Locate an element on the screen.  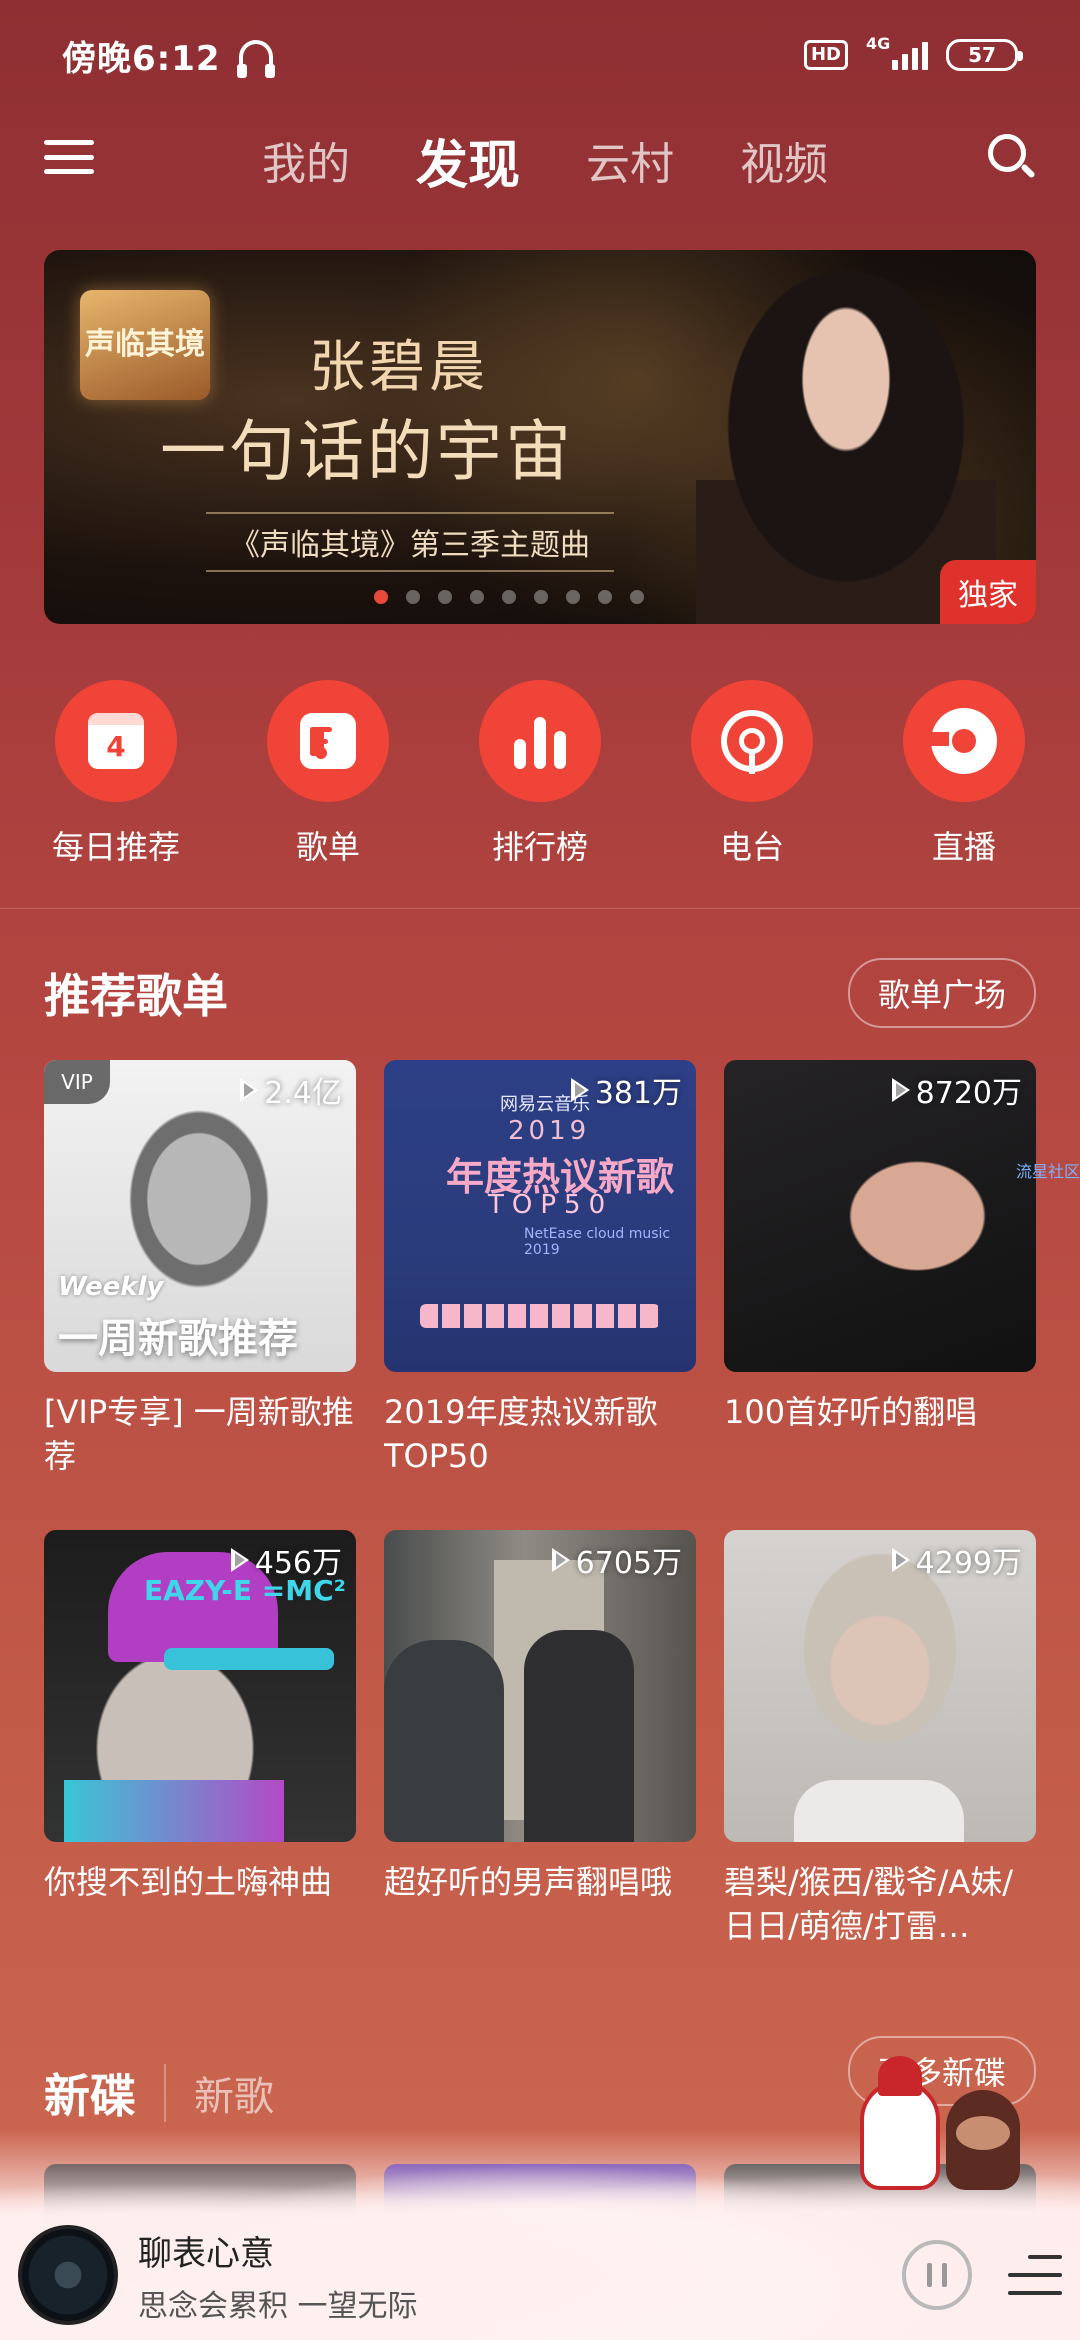
banner-subtitle: 《声临其境》第三季主题曲 is located at coordinates (410, 542).